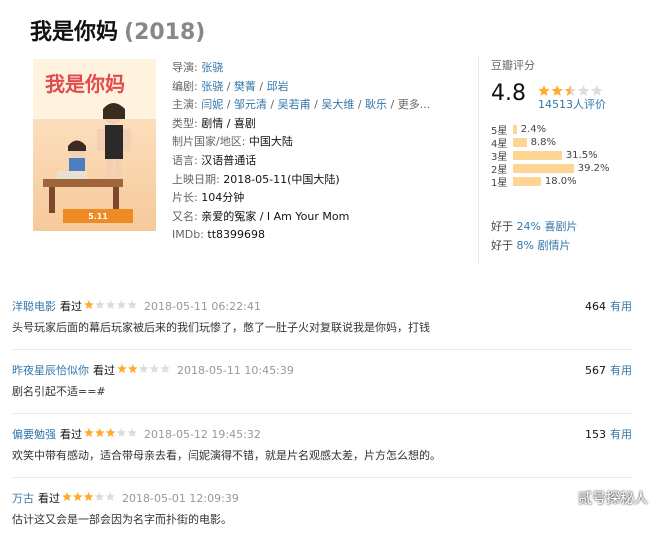 The width and height of the screenshot is (664, 541). Describe the element at coordinates (185, 160) in the screenshot. I see `language-label: 语言:` at that location.